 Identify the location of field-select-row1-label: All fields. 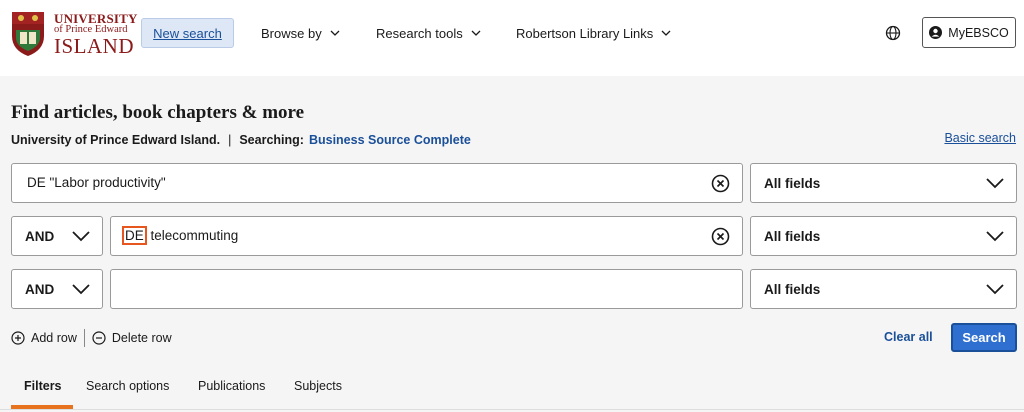
(792, 183).